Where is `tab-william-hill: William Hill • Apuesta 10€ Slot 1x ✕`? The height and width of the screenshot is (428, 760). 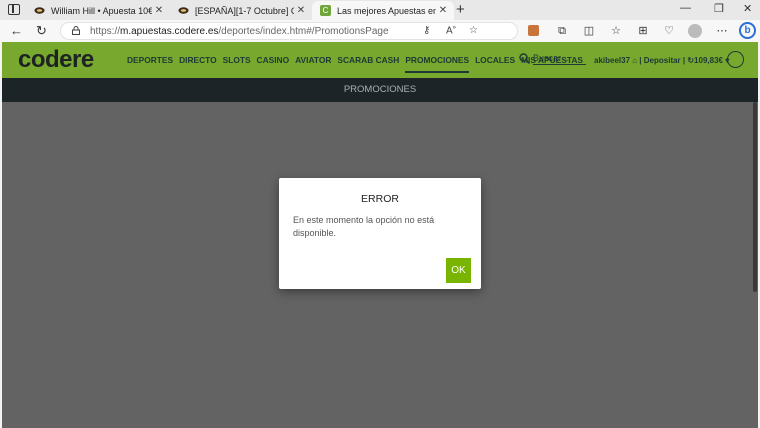
tab-william-hill: William Hill • Apuesta 10€ Slot 1x ✕ is located at coordinates (98, 10).